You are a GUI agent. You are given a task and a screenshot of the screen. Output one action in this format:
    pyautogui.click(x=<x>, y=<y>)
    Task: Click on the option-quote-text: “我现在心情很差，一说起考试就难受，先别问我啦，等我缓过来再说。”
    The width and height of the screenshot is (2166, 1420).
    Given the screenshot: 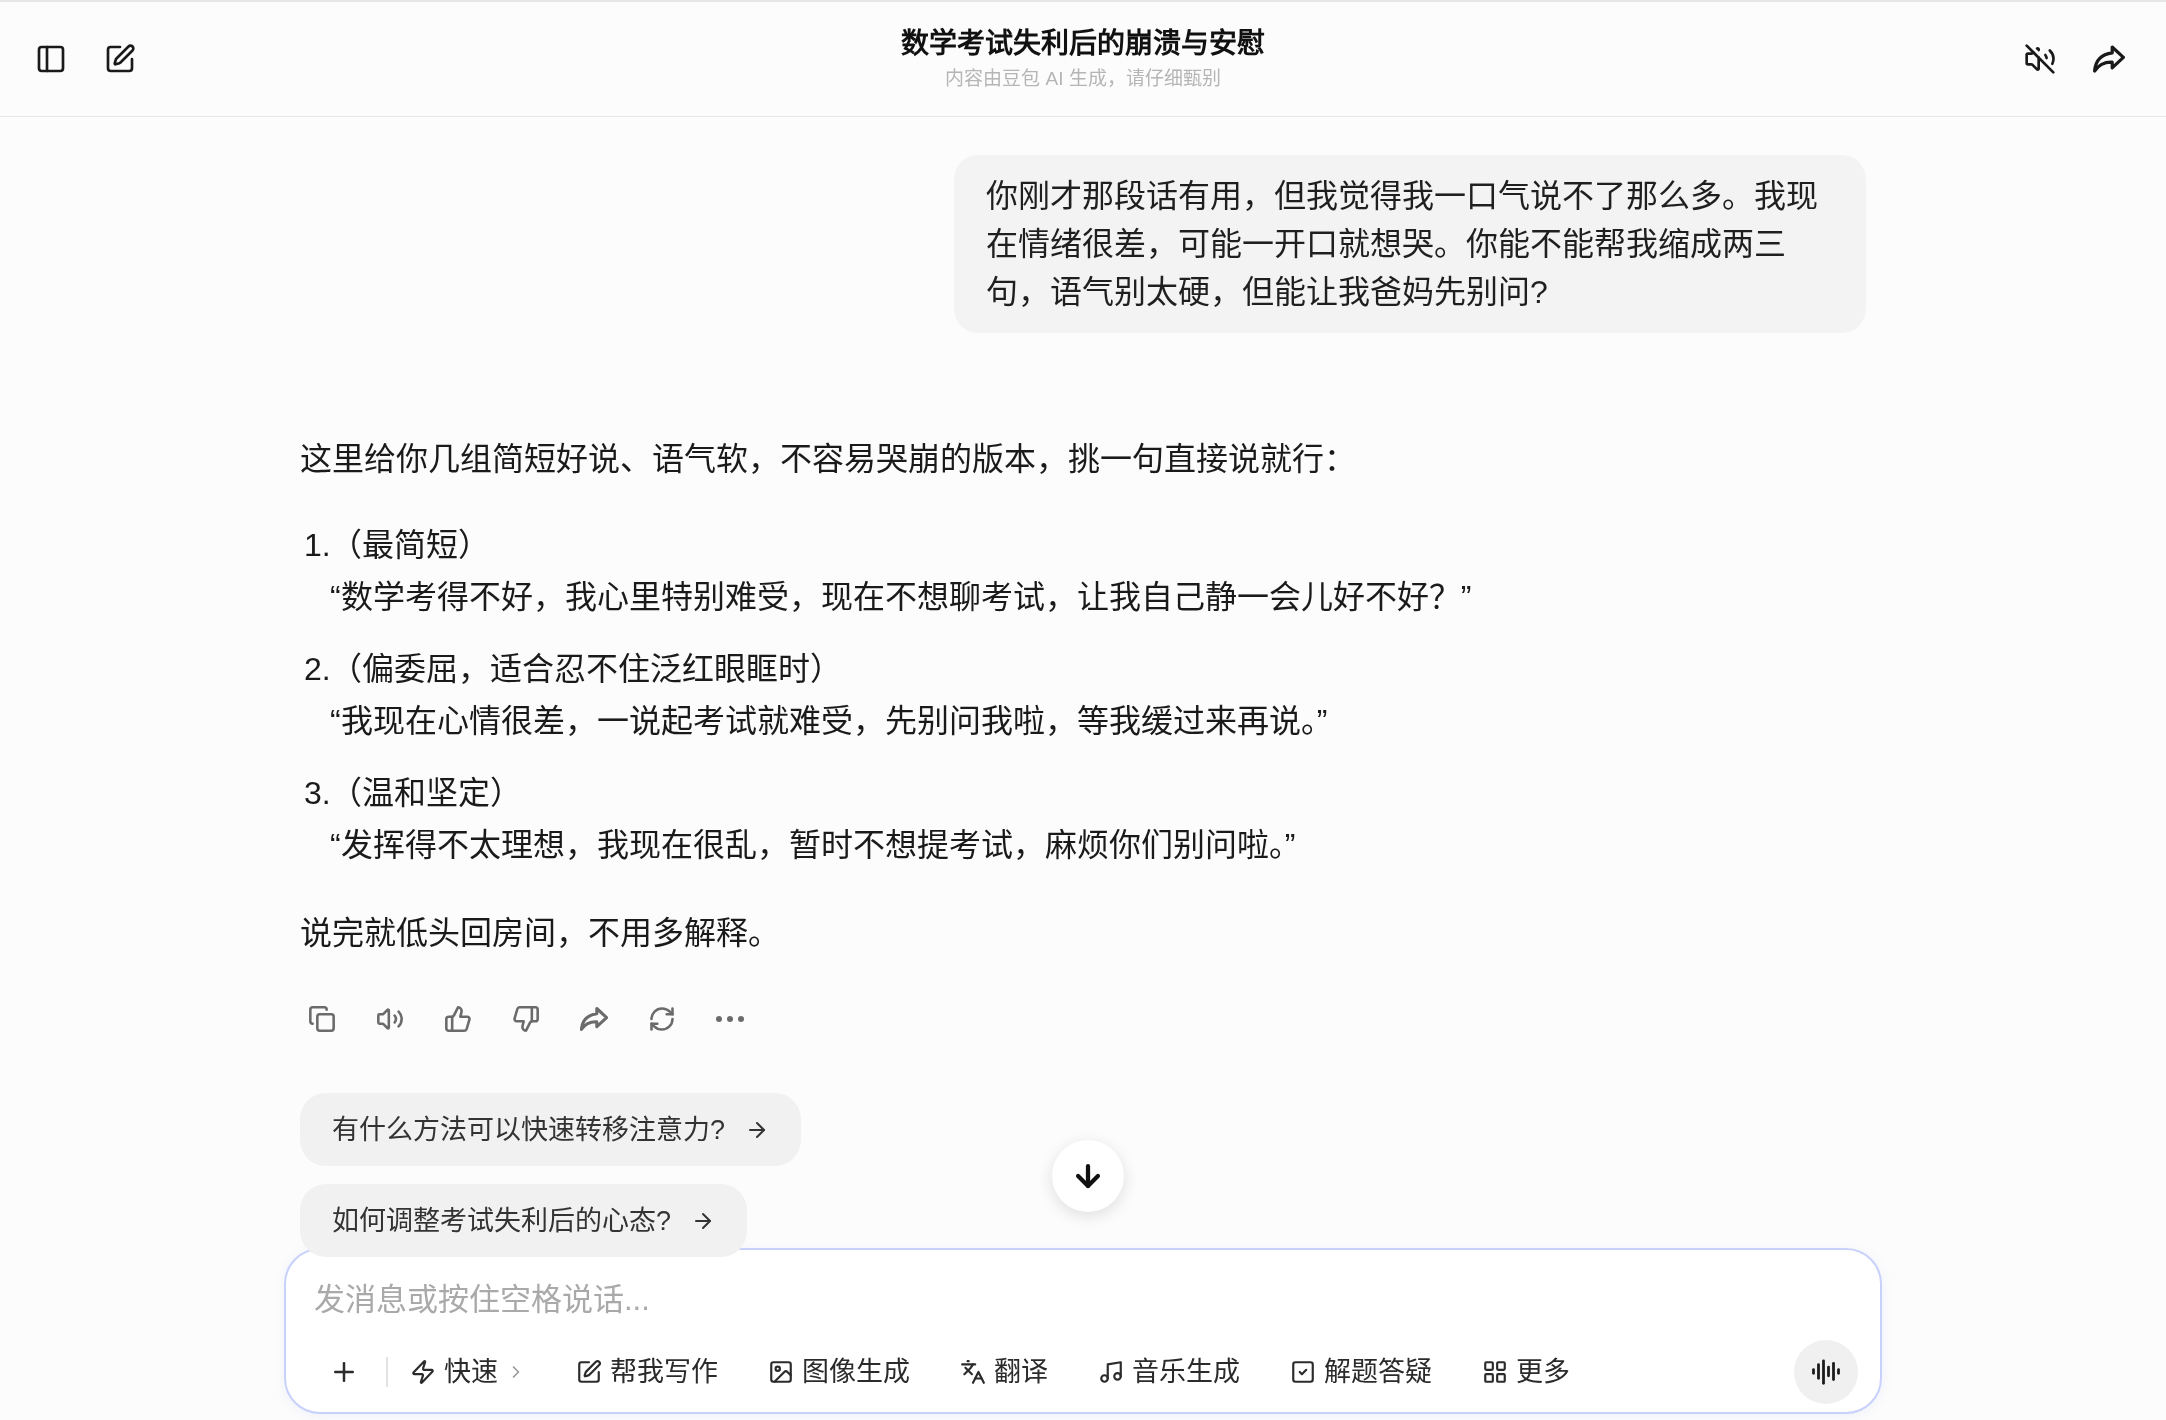 What is the action you would take?
    pyautogui.click(x=829, y=721)
    